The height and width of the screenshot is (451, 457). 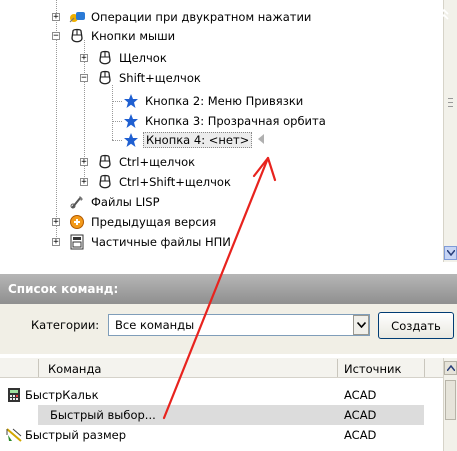 What do you see at coordinates (221, 395) in the screenshot?
I see `table-row: БыстрКальк ACAD` at bounding box center [221, 395].